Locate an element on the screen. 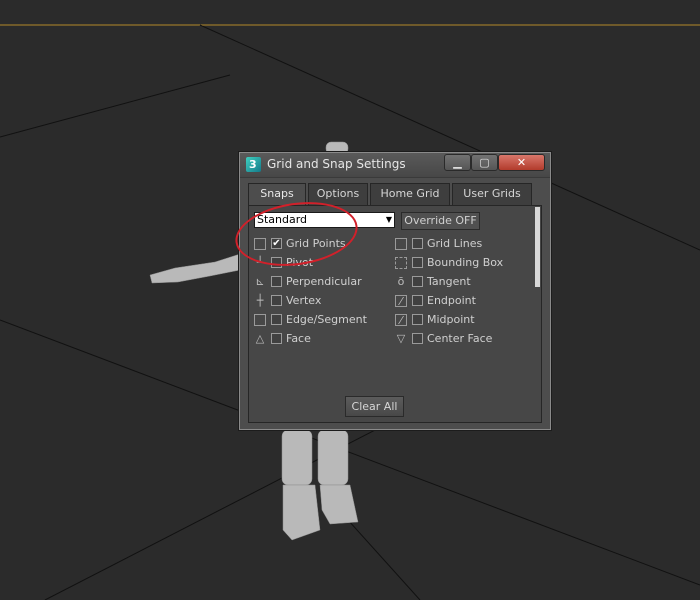  edge-segment-checkbox is located at coordinates (276, 319).